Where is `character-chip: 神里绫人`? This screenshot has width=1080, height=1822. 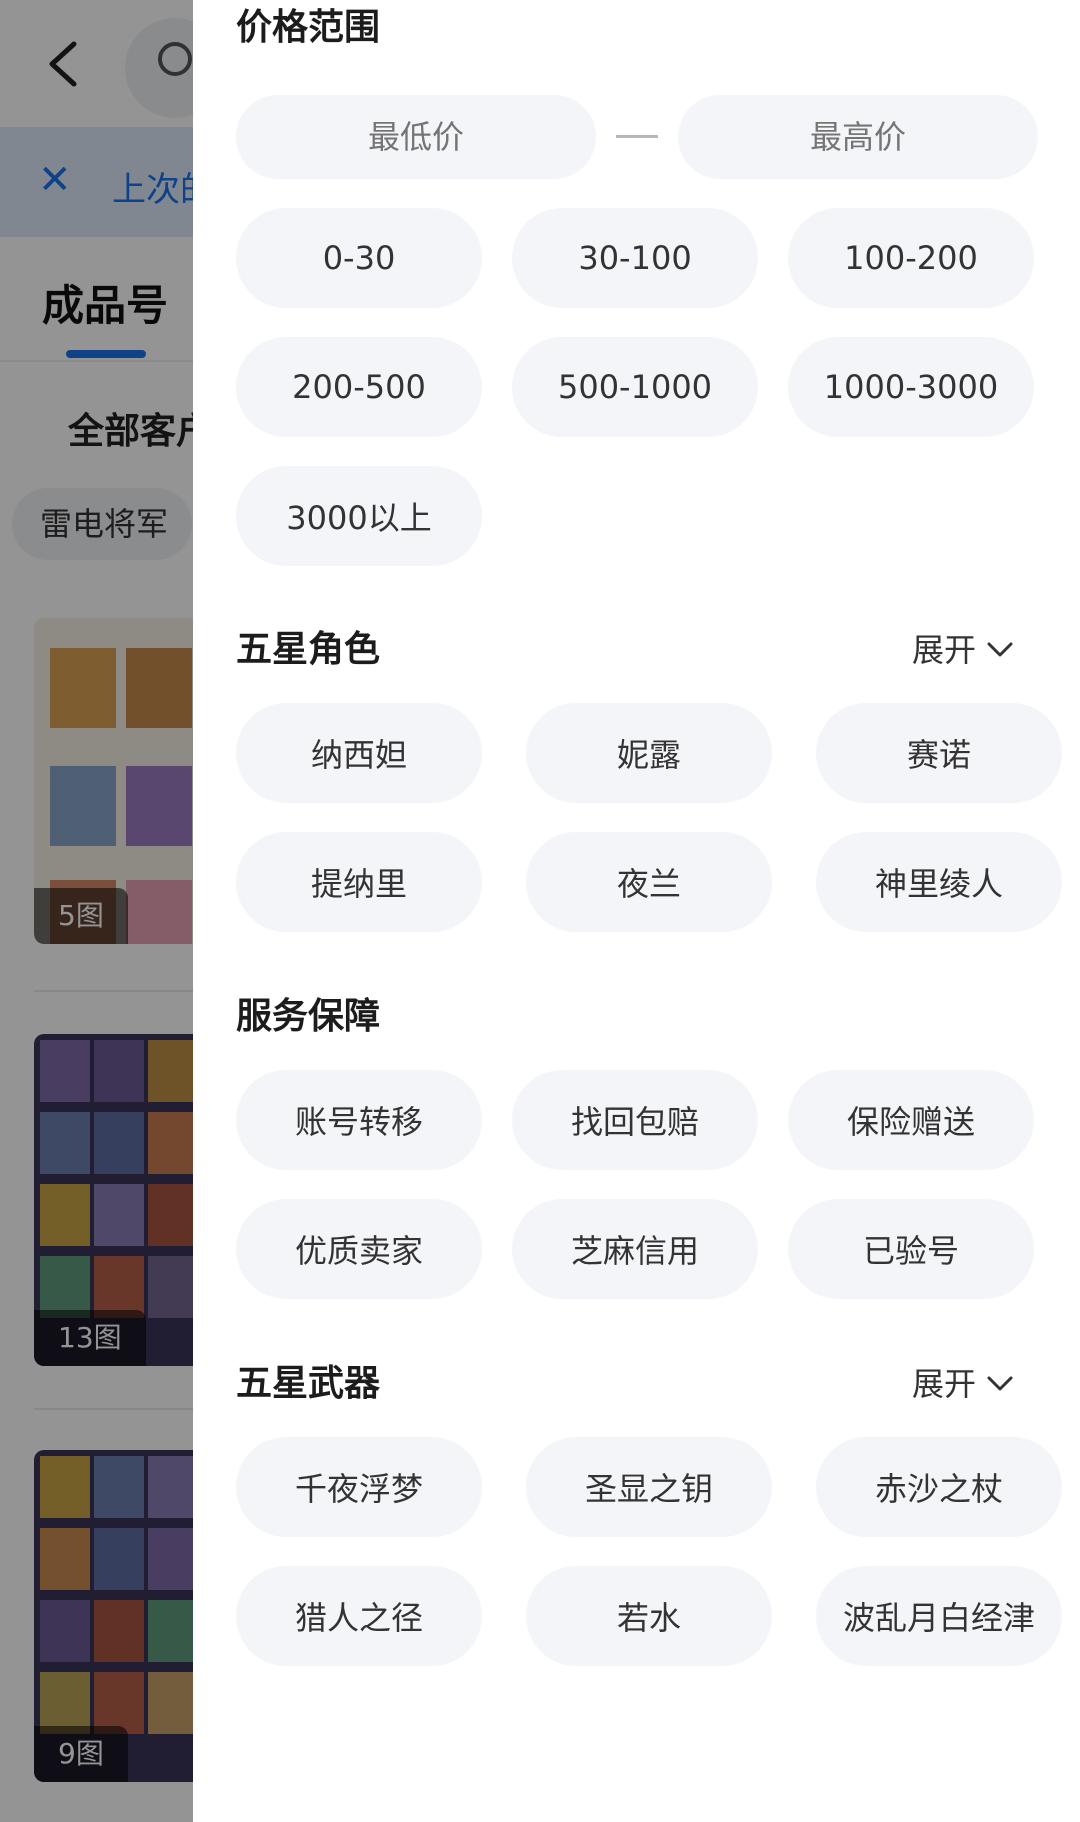 character-chip: 神里绫人 is located at coordinates (939, 882).